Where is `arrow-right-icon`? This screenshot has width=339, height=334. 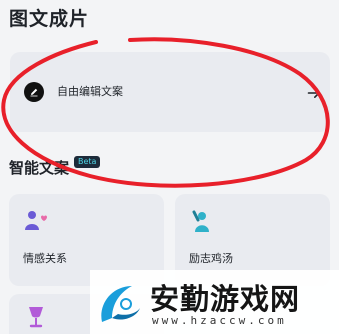 arrow-right-icon is located at coordinates (314, 92).